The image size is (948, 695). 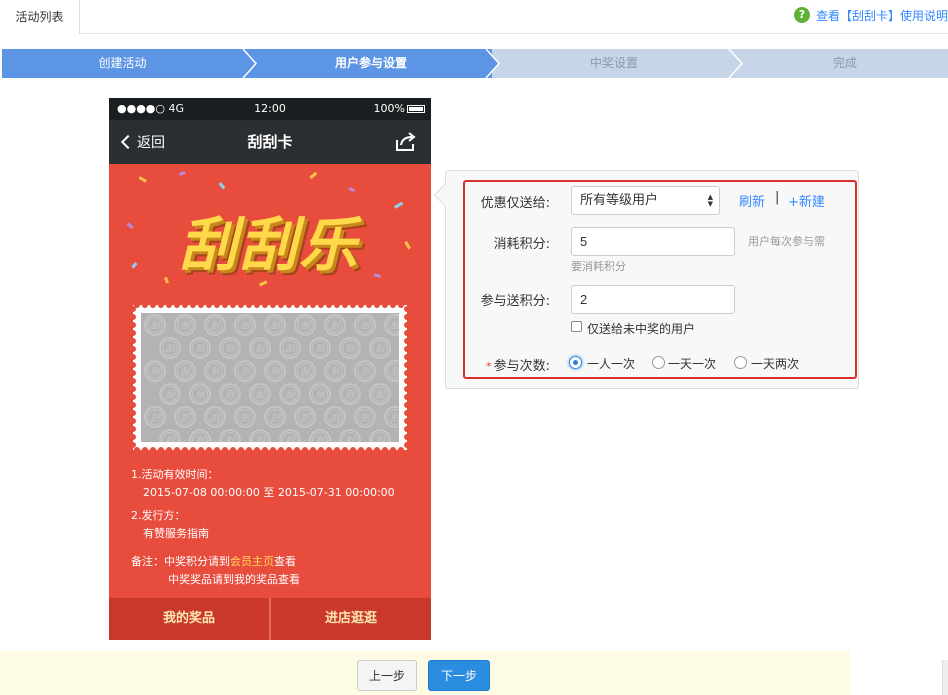 I want to click on scrollbar-fragment, so click(x=945, y=677).